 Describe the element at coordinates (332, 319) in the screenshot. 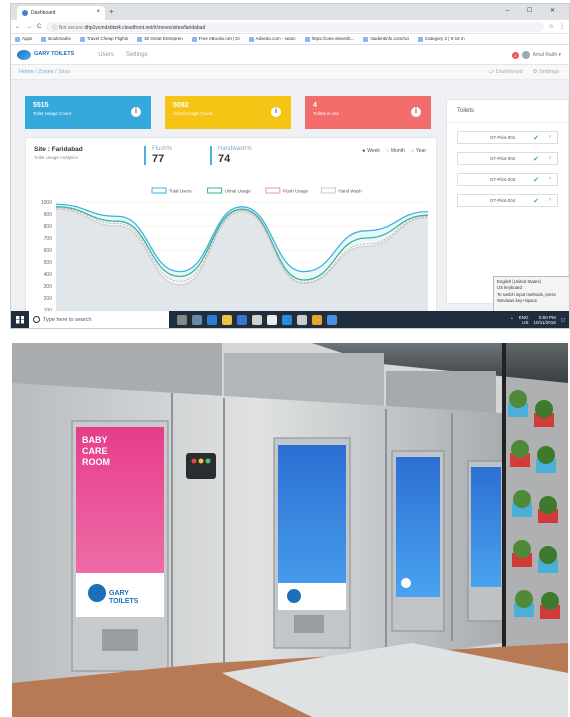

I see `app-icon` at that location.